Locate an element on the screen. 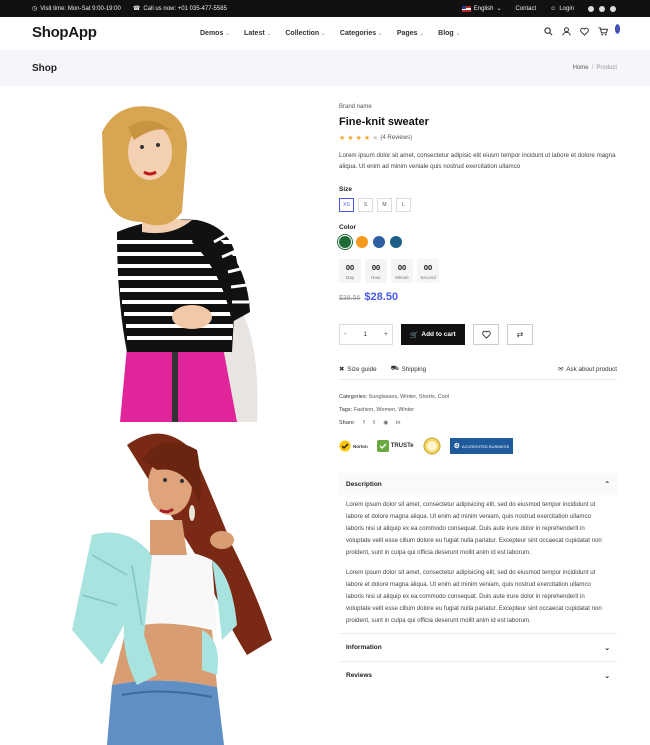  heart-icon is located at coordinates (486, 334).